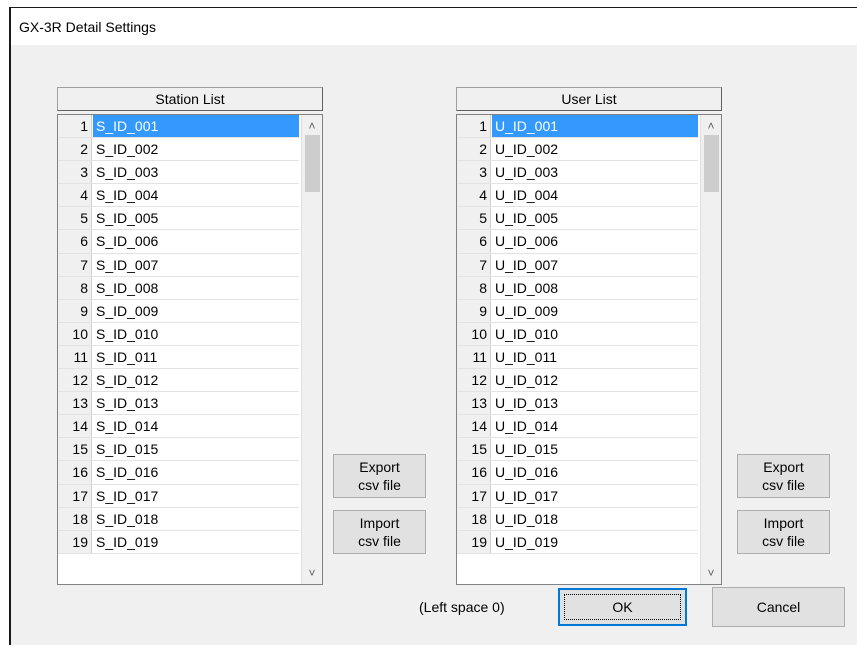 This screenshot has width=857, height=645. Describe the element at coordinates (196, 496) in the screenshot. I see `station-list-row-value: S_ID_017` at that location.